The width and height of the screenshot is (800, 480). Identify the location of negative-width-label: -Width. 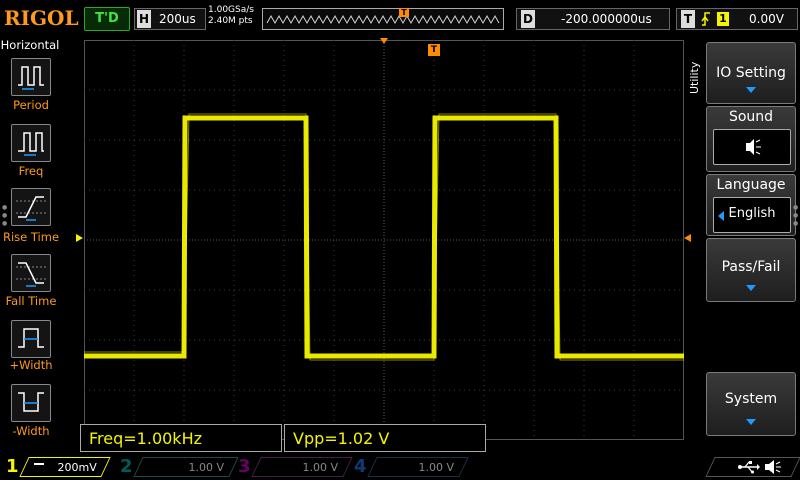
(31, 431).